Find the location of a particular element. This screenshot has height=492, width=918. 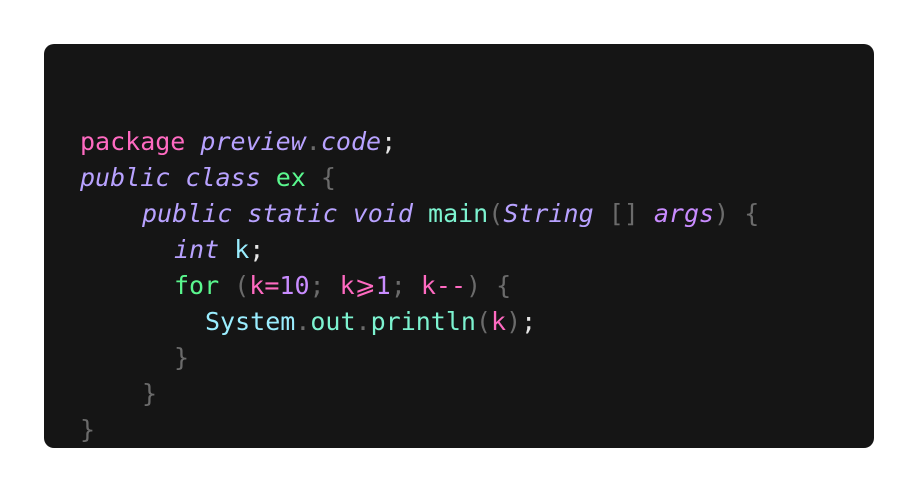

code-line-6: System.out.println(k); is located at coordinates (370, 322).